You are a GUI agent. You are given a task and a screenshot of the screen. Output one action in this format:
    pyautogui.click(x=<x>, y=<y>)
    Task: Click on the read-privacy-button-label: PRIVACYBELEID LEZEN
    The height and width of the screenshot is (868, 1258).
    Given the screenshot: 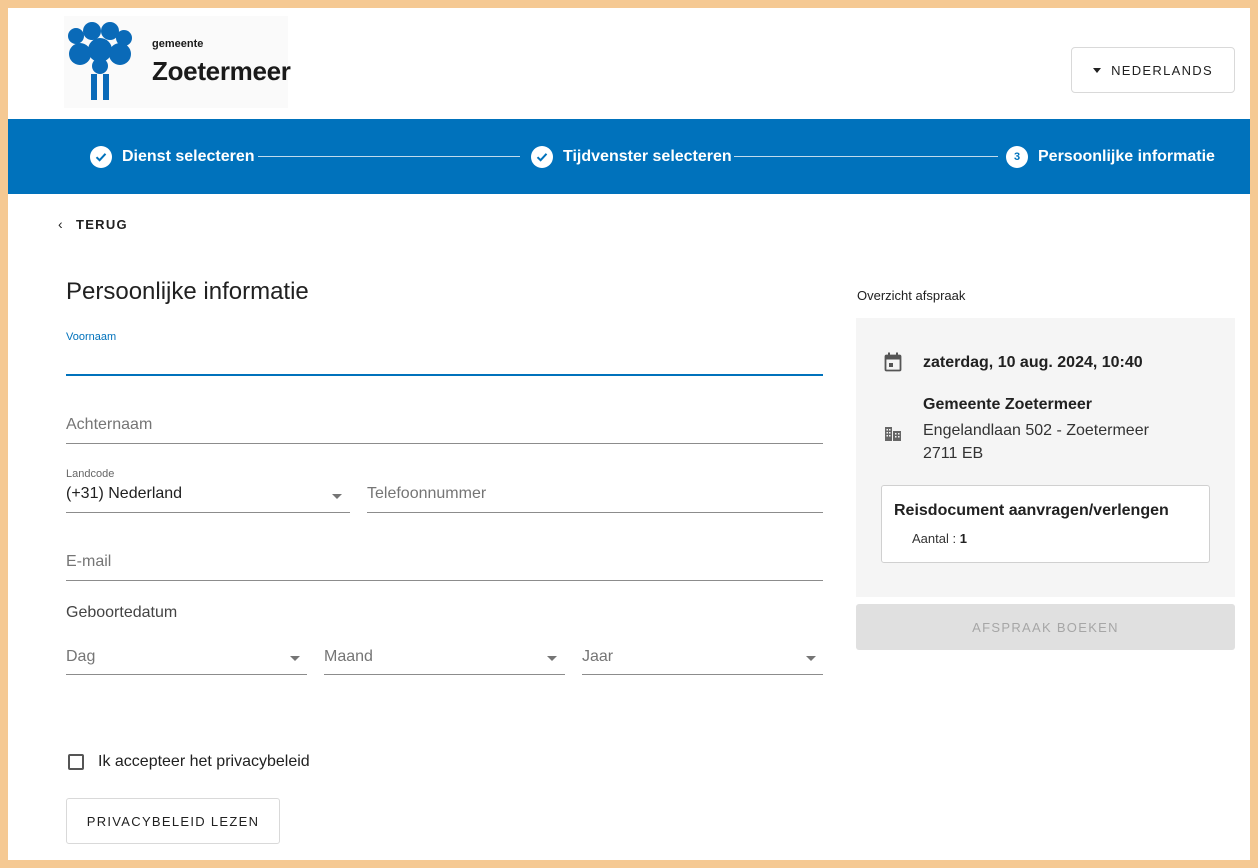 What is the action you would take?
    pyautogui.click(x=173, y=821)
    